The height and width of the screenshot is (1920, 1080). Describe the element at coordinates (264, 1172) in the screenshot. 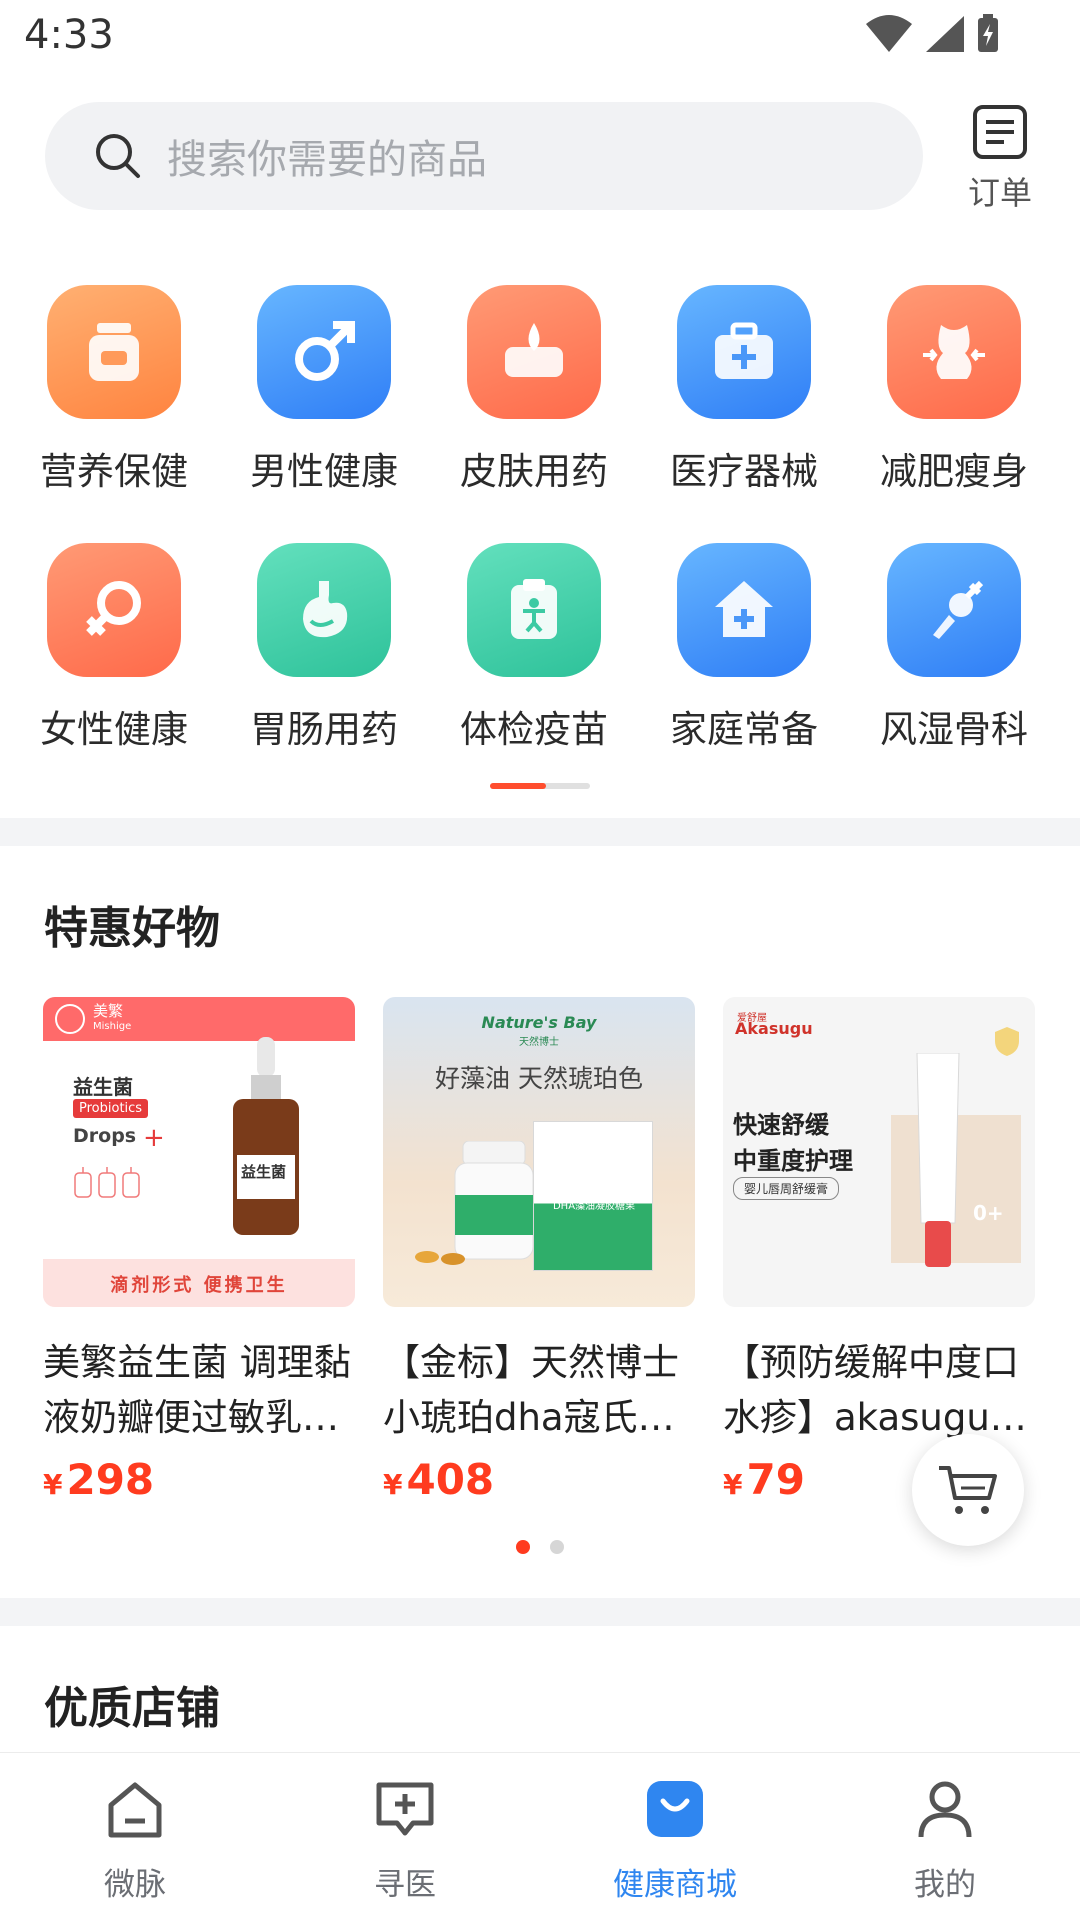

I see `bottle-label: 益生菌` at that location.